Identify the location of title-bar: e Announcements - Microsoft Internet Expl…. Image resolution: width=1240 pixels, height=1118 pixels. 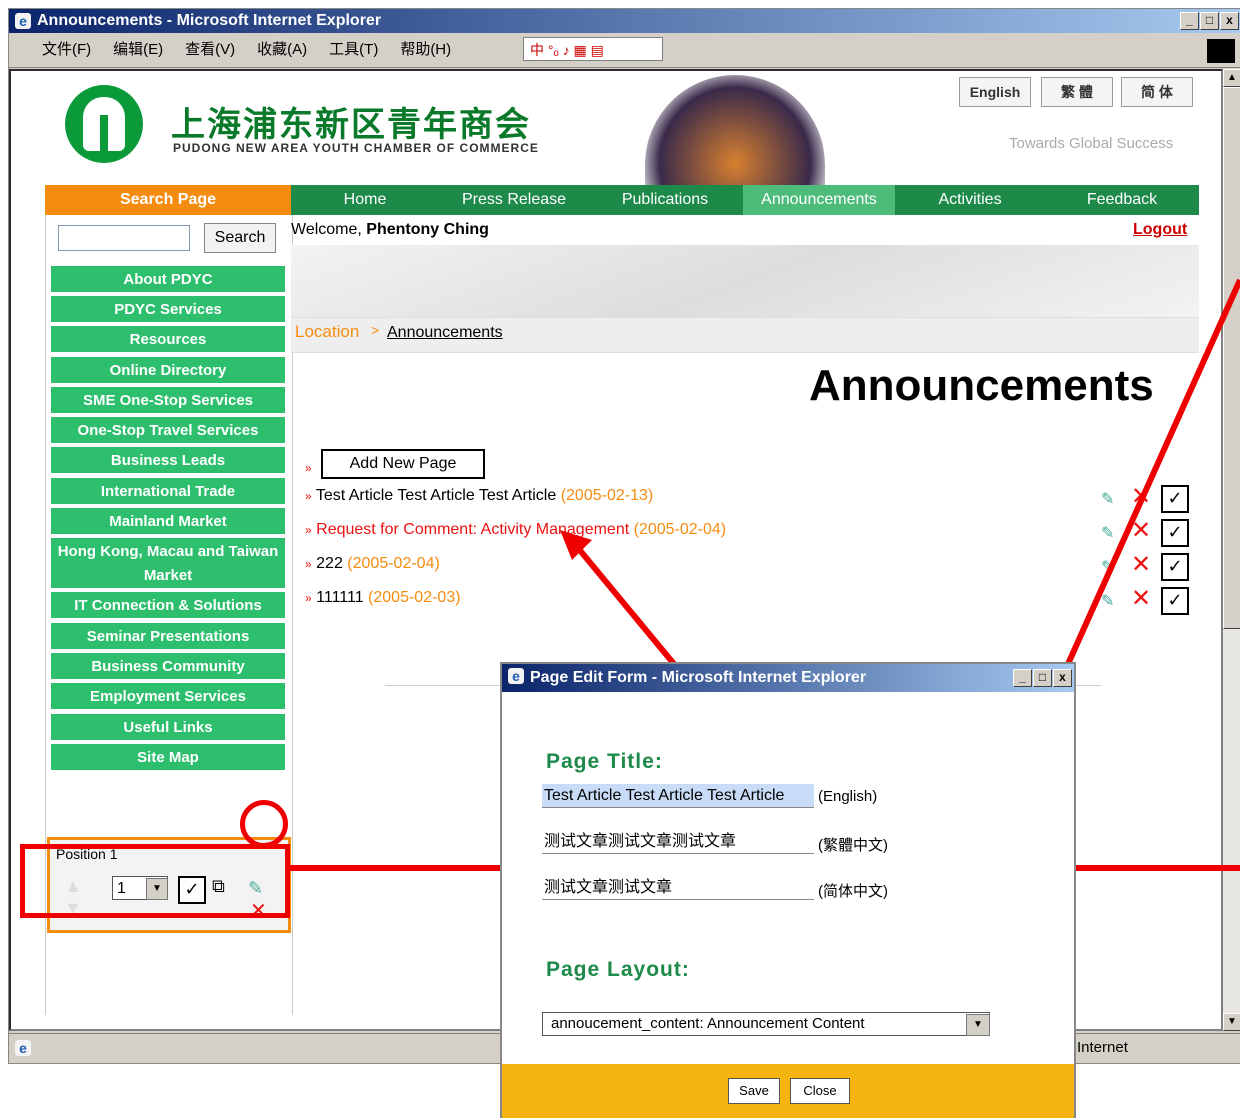
(624, 21).